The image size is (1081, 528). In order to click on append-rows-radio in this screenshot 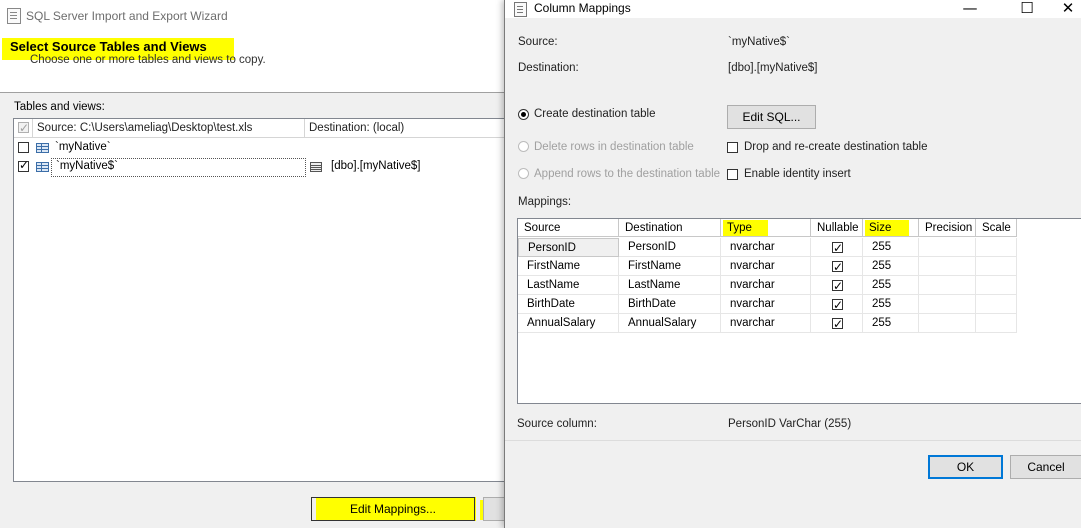, I will do `click(523, 173)`.